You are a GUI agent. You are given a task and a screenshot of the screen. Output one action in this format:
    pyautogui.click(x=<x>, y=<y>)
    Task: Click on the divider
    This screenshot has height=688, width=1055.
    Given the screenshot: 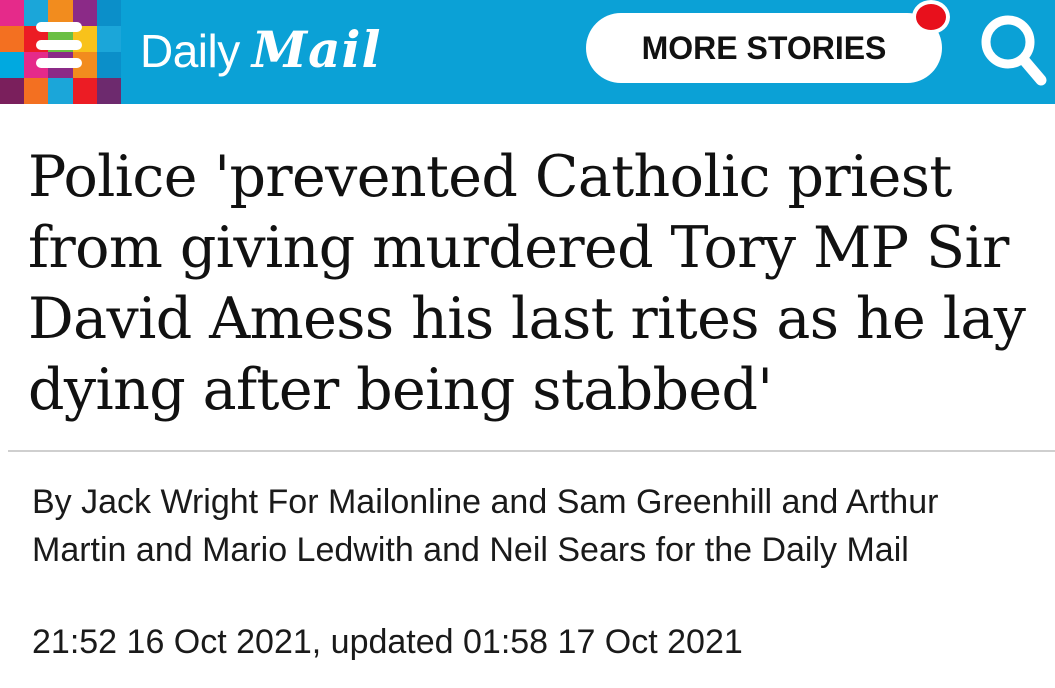 What is the action you would take?
    pyautogui.click(x=531, y=451)
    